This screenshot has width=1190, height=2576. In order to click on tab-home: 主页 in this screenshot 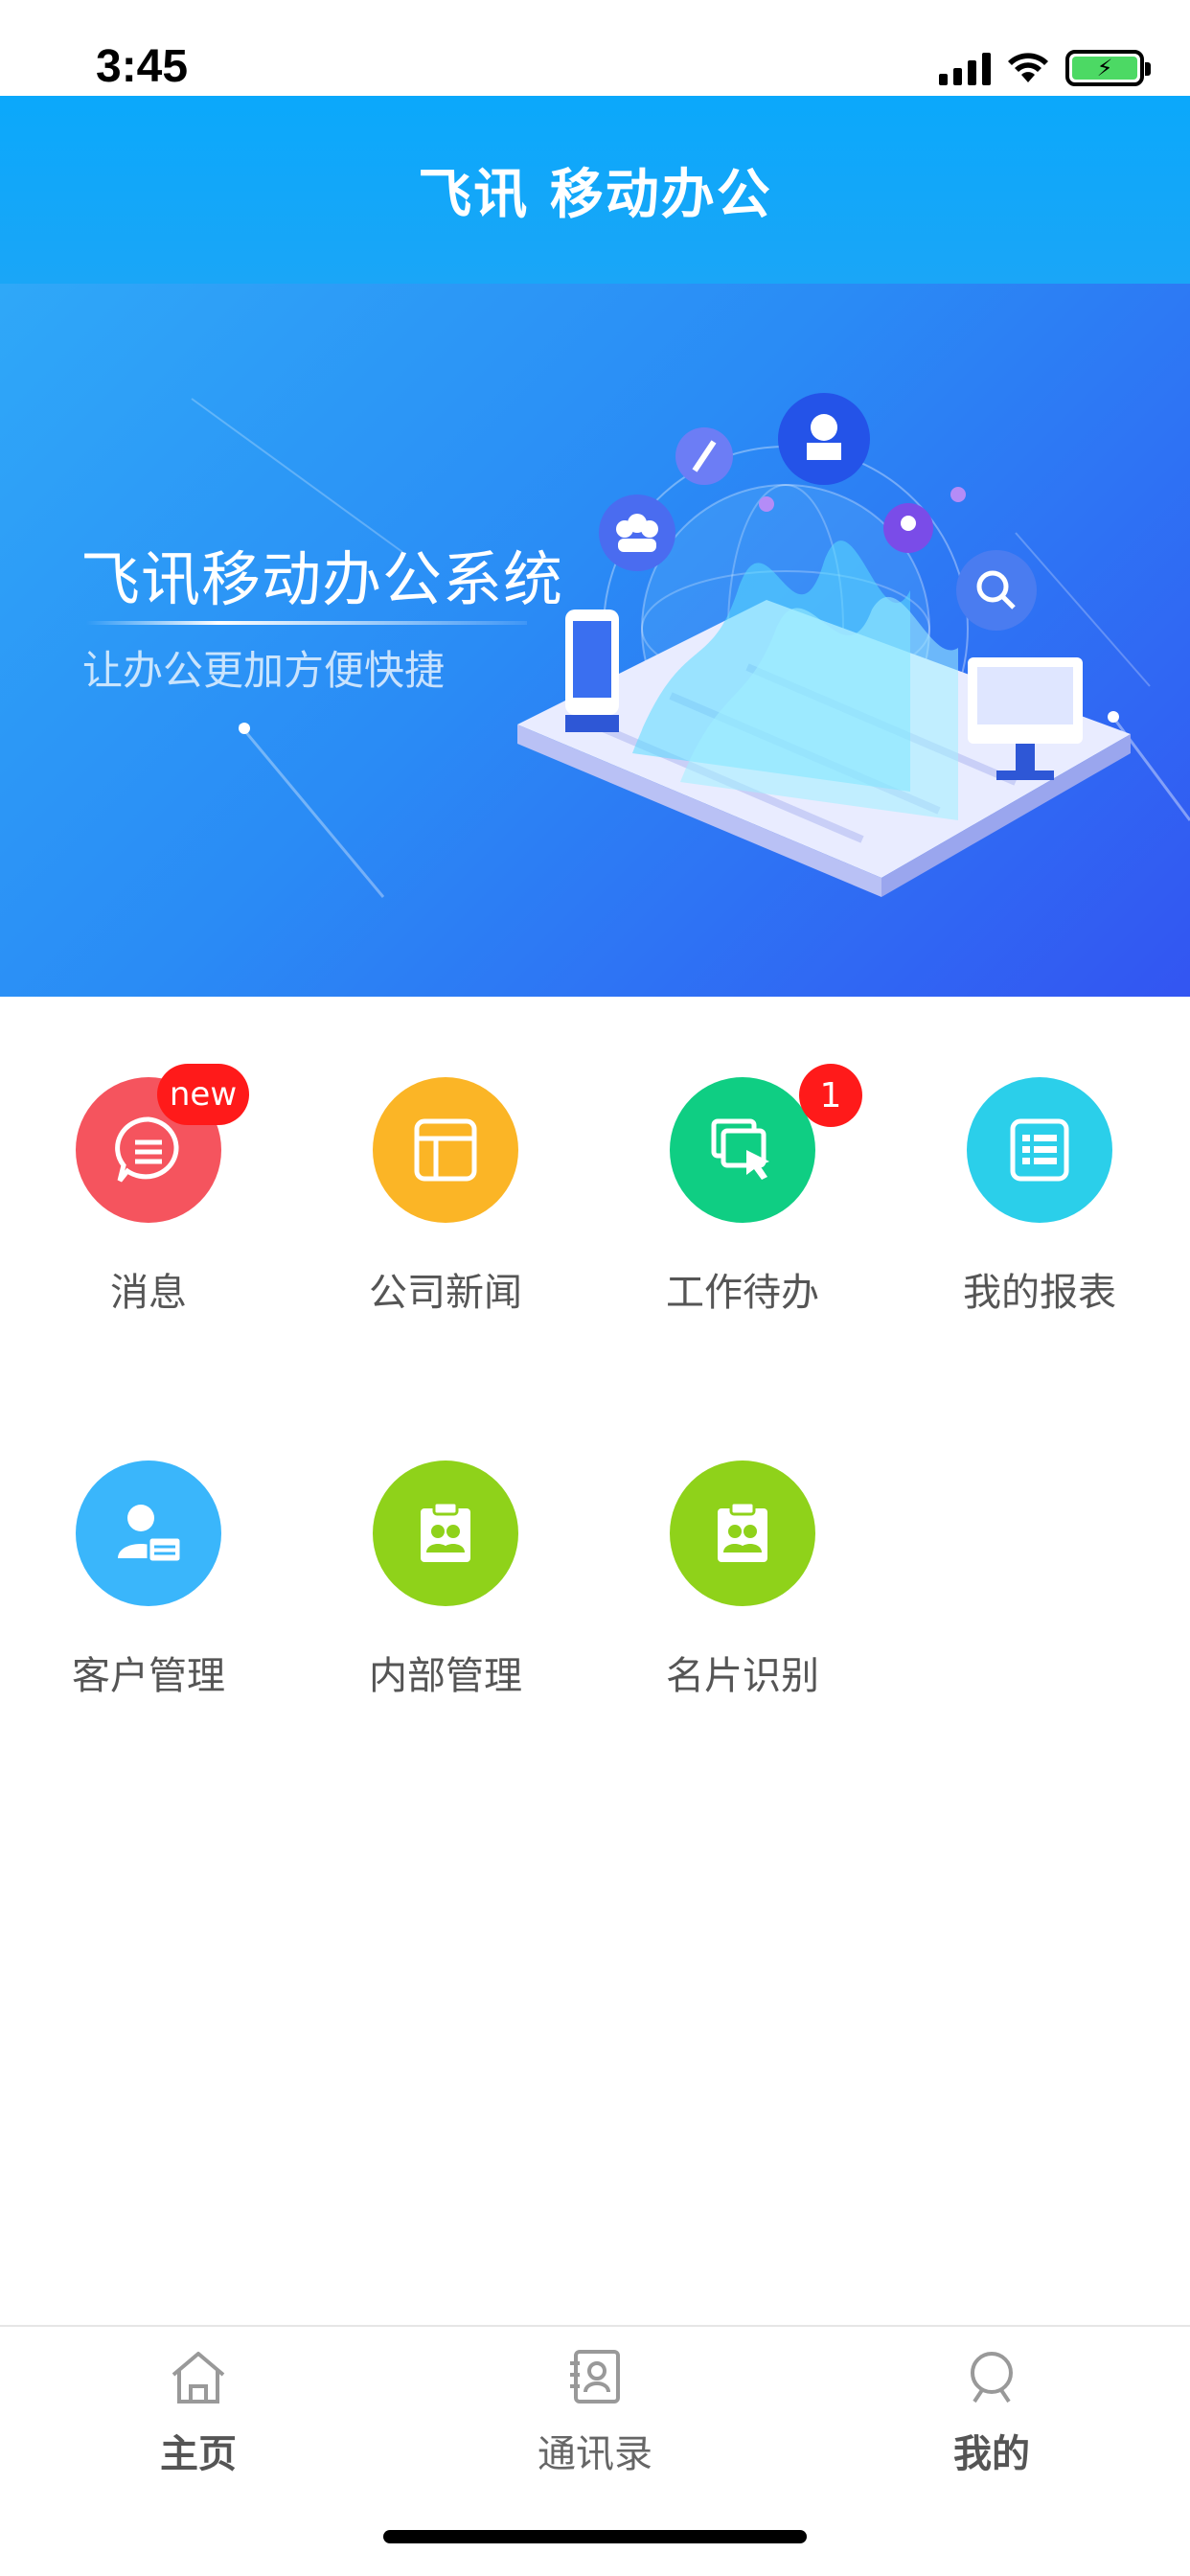, I will do `click(199, 2413)`.